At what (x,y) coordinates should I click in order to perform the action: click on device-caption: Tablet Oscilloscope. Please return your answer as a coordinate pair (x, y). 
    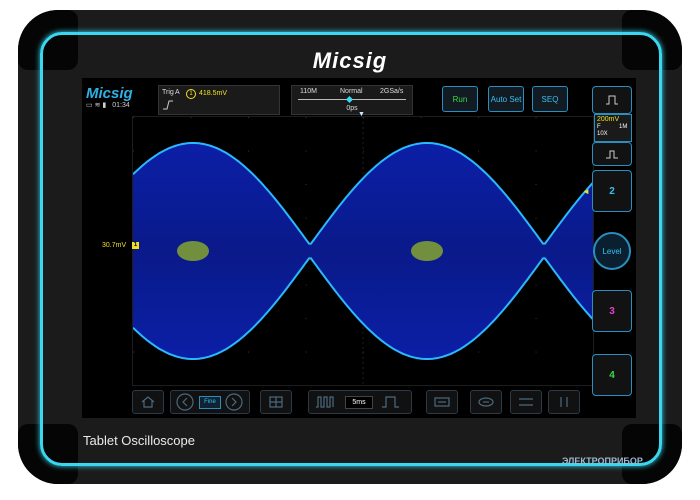
    Looking at the image, I should click on (139, 440).